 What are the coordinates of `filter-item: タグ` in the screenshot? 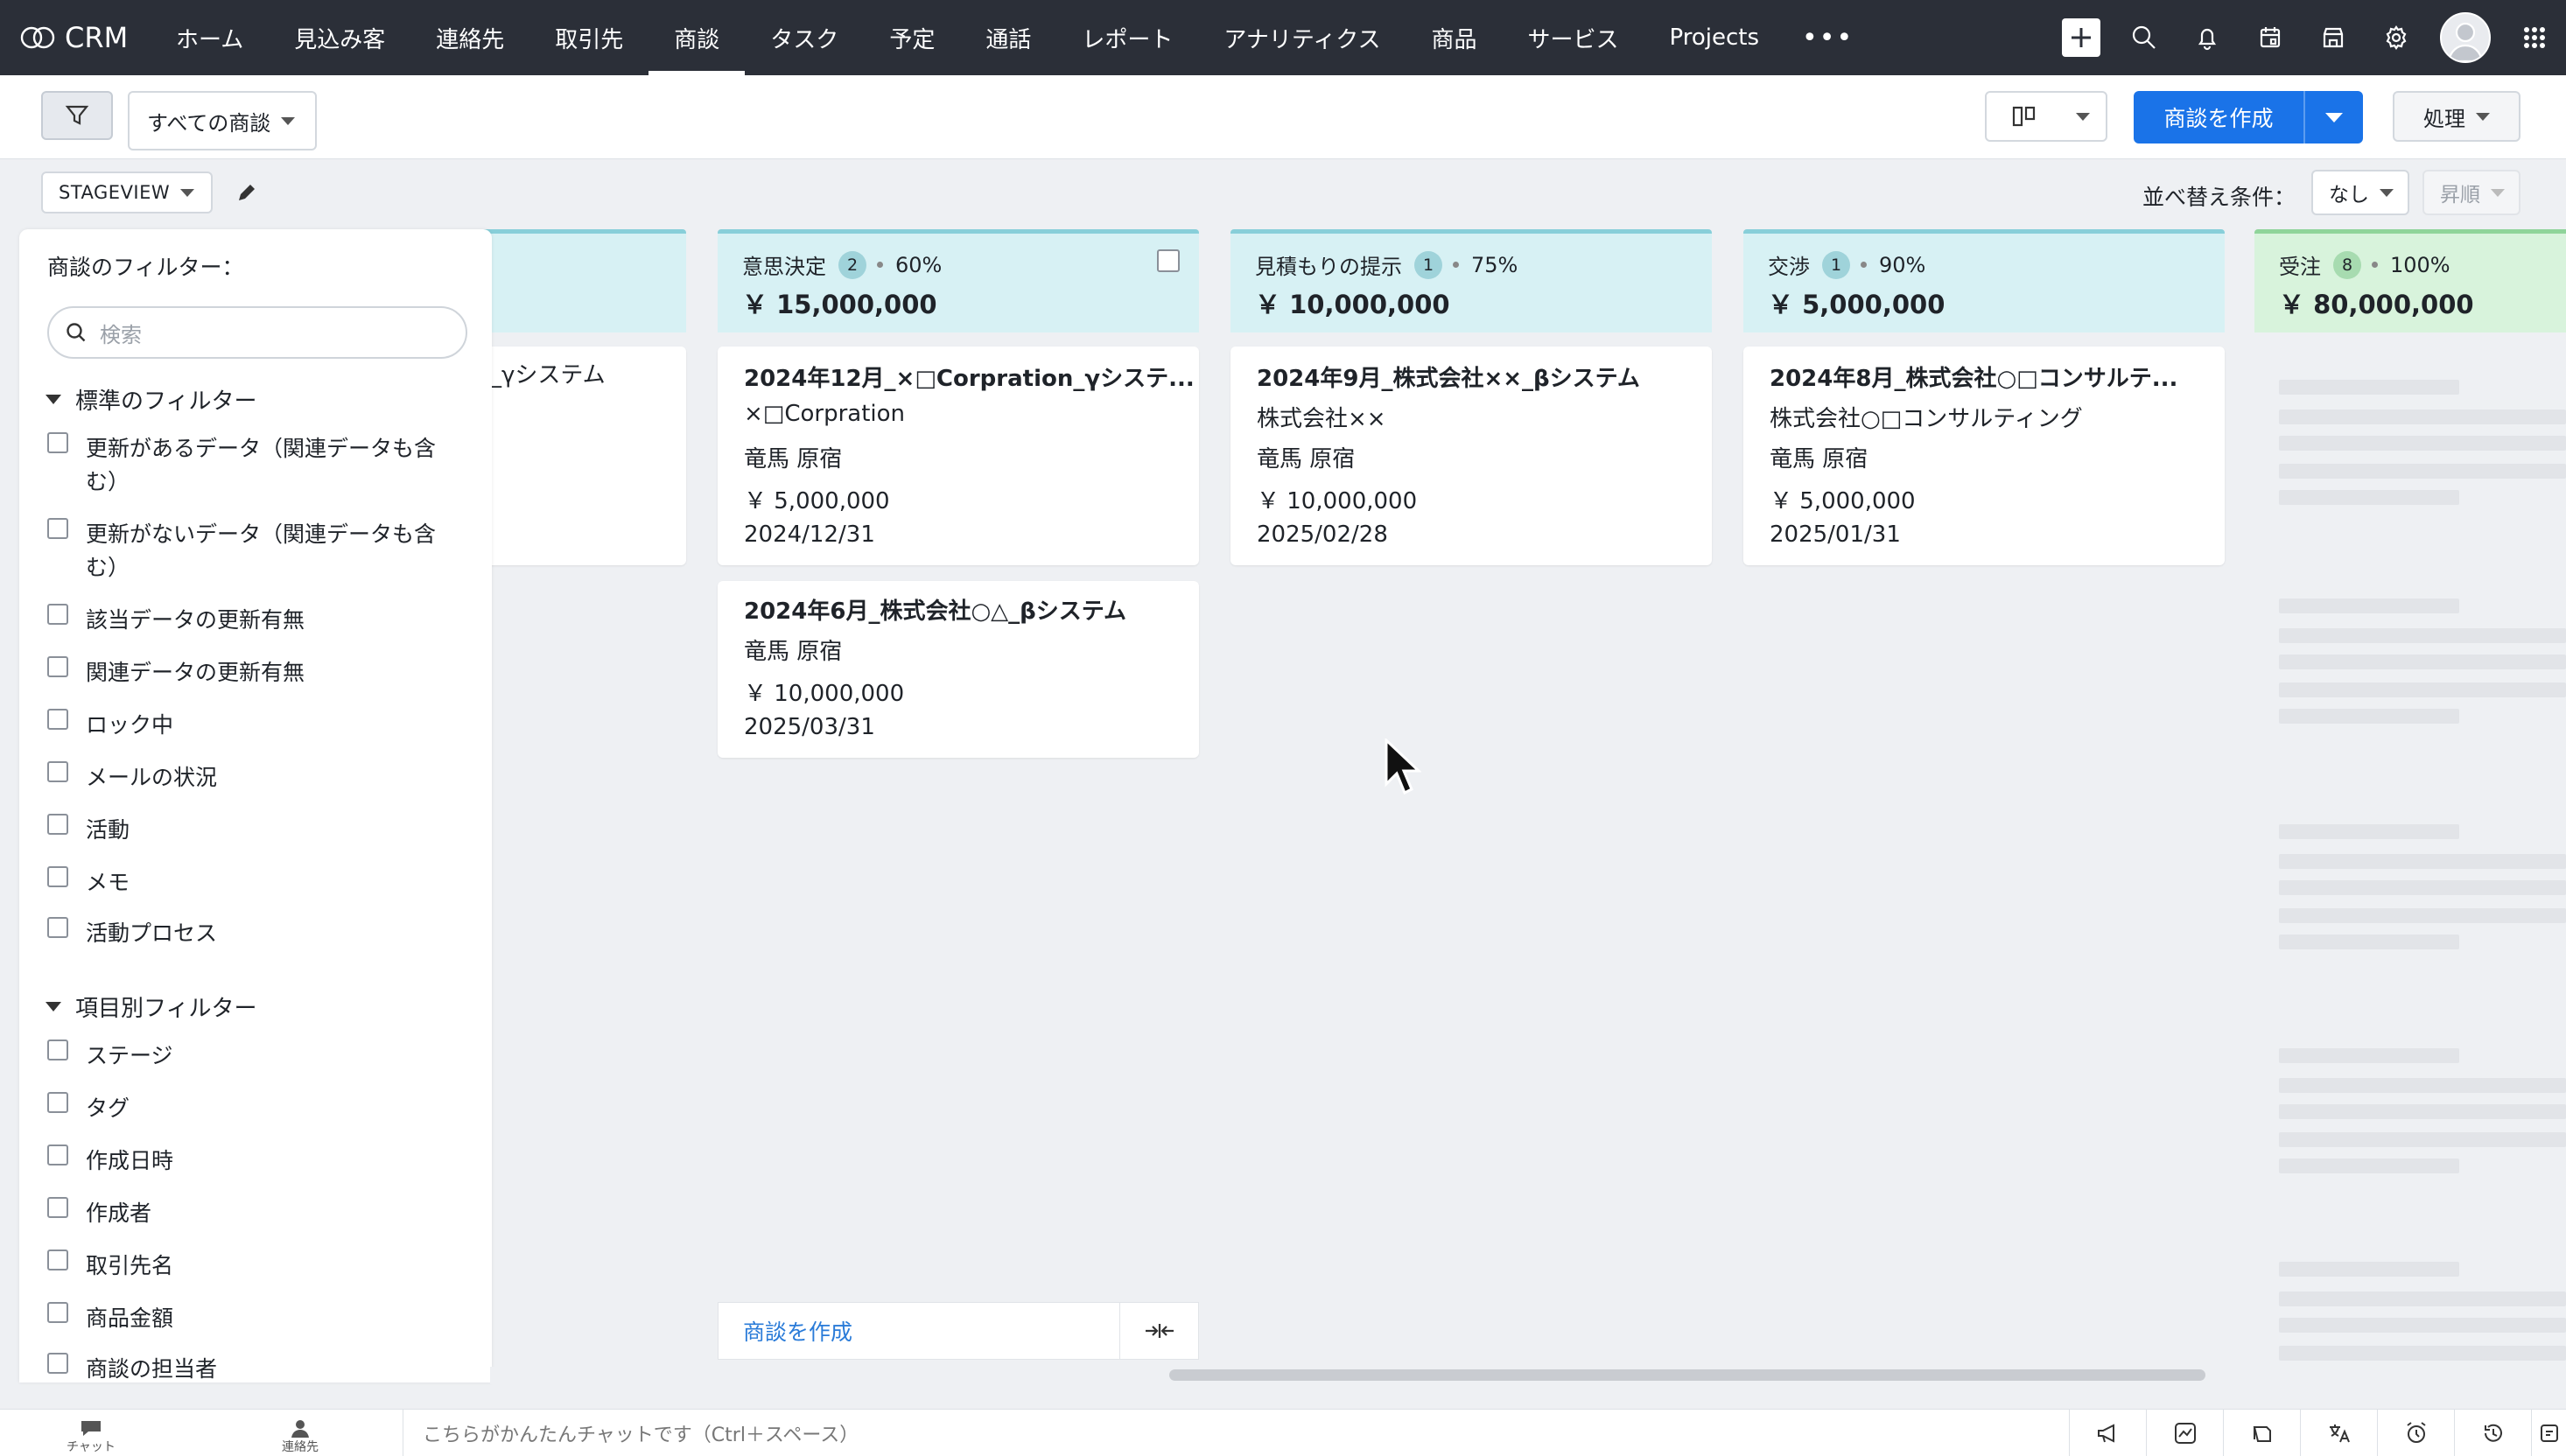 It's located at (241, 1108).